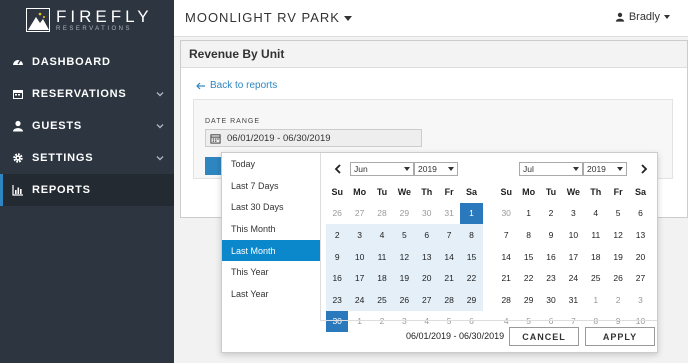 This screenshot has height=363, width=688. What do you see at coordinates (551, 169) in the screenshot?
I see `month-select: Jul` at bounding box center [551, 169].